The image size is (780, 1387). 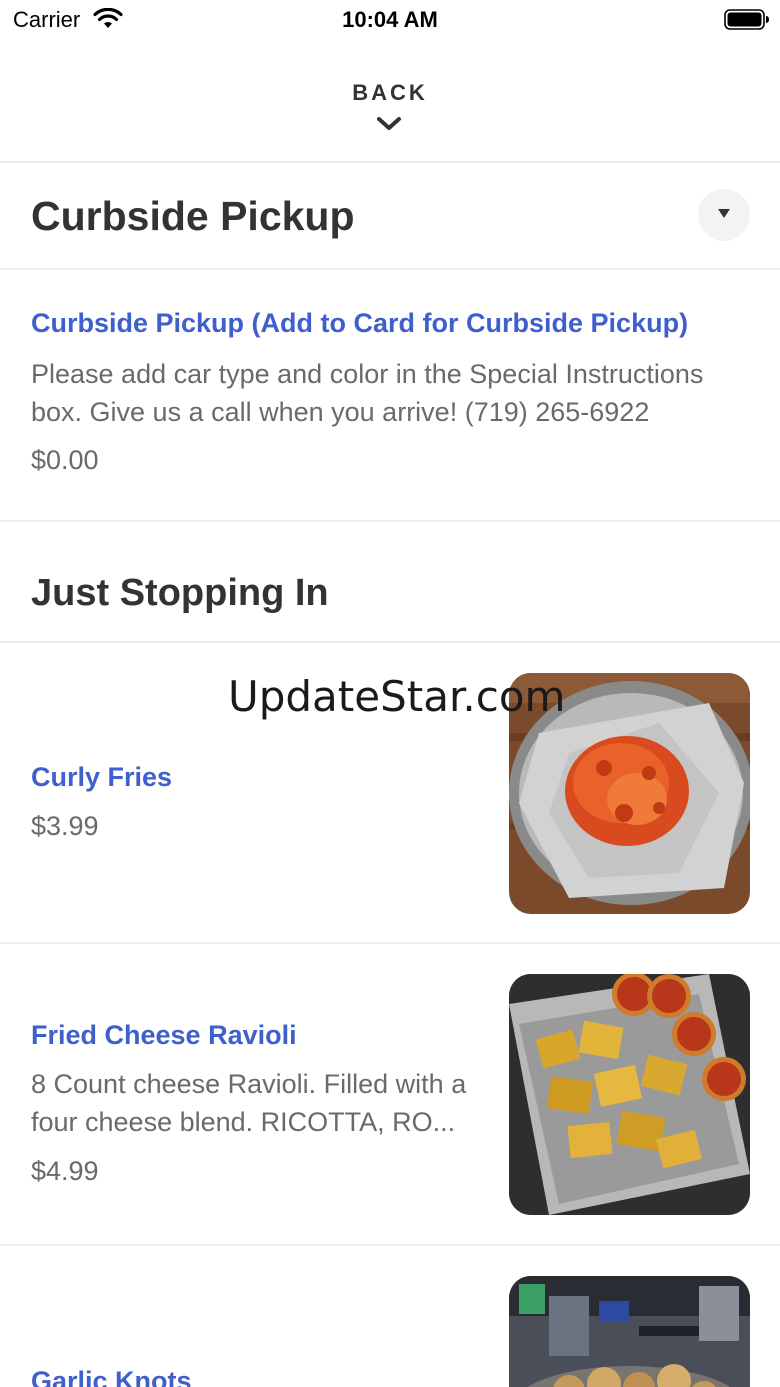 I want to click on item-name: Curly Fries, so click(x=102, y=777).